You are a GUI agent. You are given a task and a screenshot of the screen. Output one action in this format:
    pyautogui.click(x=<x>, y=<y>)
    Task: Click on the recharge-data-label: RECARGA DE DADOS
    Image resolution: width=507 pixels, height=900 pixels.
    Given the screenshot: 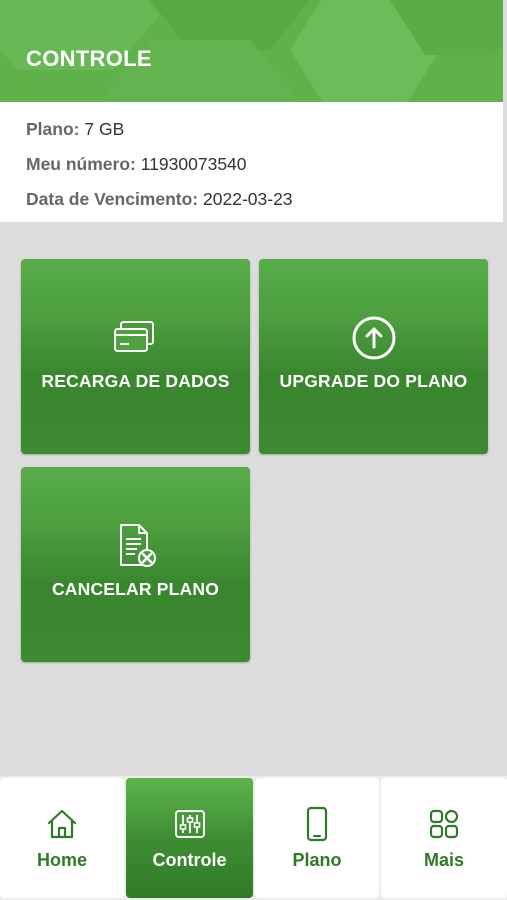 What is the action you would take?
    pyautogui.click(x=135, y=381)
    